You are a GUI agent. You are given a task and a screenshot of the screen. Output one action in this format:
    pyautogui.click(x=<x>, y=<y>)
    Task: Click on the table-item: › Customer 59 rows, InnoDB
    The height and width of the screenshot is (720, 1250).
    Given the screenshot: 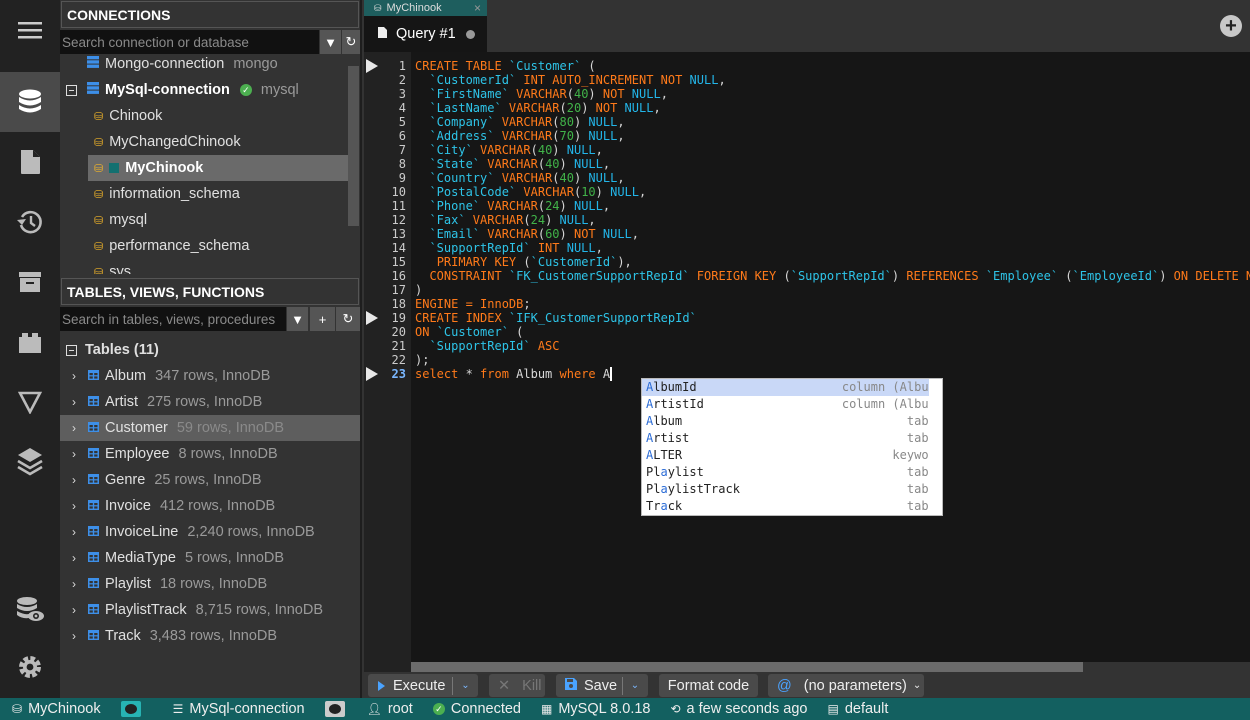 What is the action you would take?
    pyautogui.click(x=210, y=428)
    